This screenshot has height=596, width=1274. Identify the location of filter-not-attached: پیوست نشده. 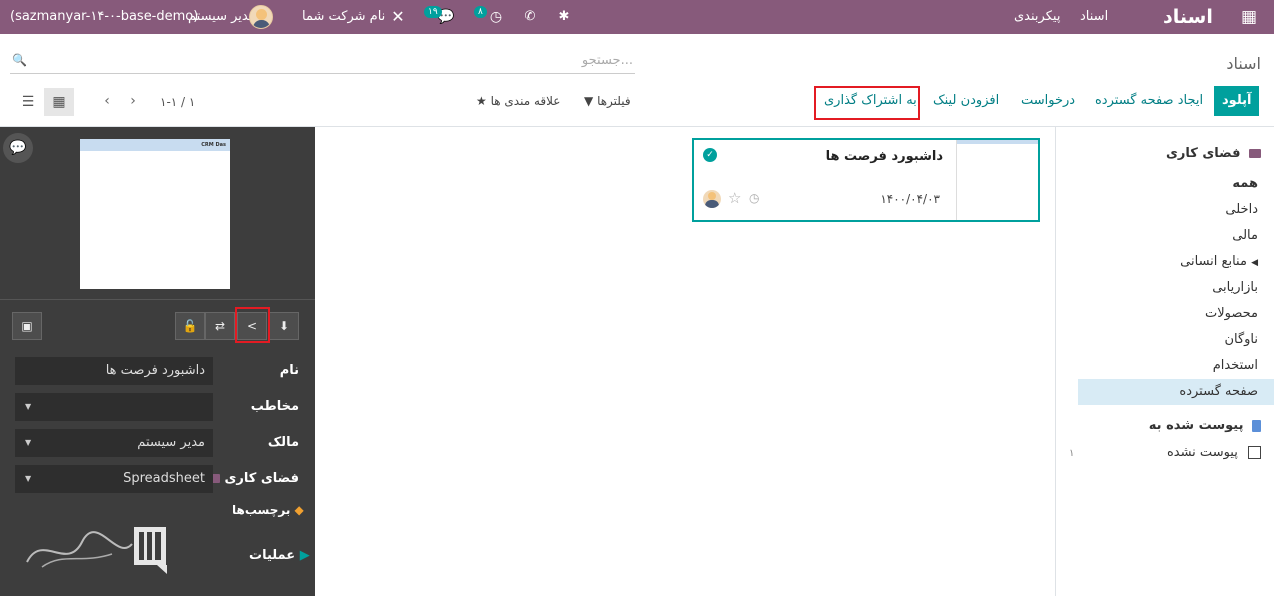
(1176, 453).